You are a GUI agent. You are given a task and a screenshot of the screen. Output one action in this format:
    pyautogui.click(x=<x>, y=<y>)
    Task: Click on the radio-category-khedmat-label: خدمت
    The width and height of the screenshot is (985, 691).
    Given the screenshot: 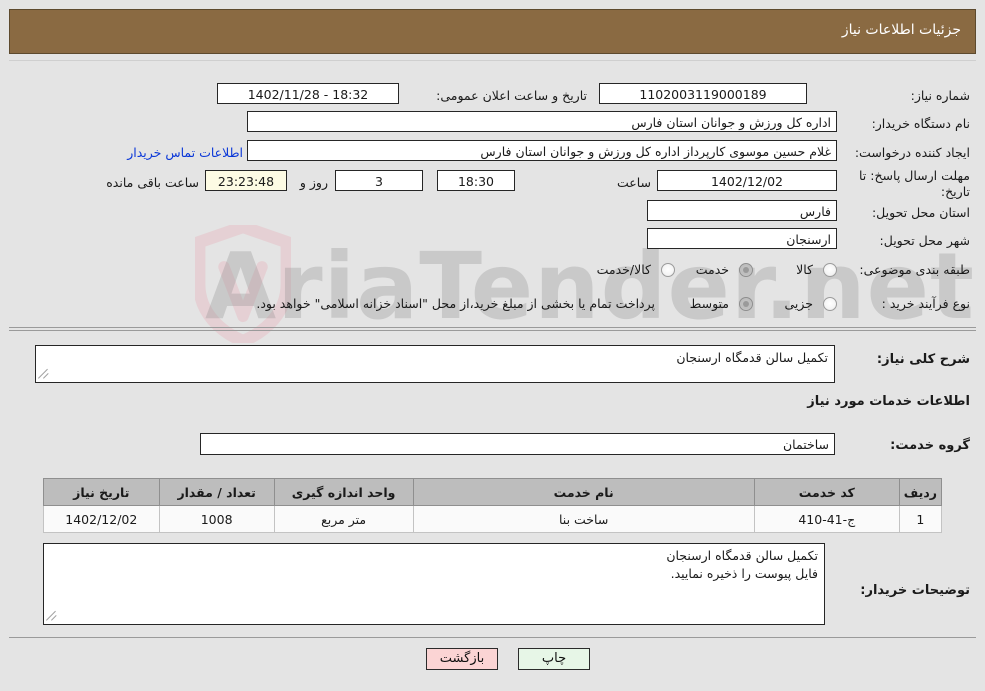 What is the action you would take?
    pyautogui.click(x=712, y=269)
    